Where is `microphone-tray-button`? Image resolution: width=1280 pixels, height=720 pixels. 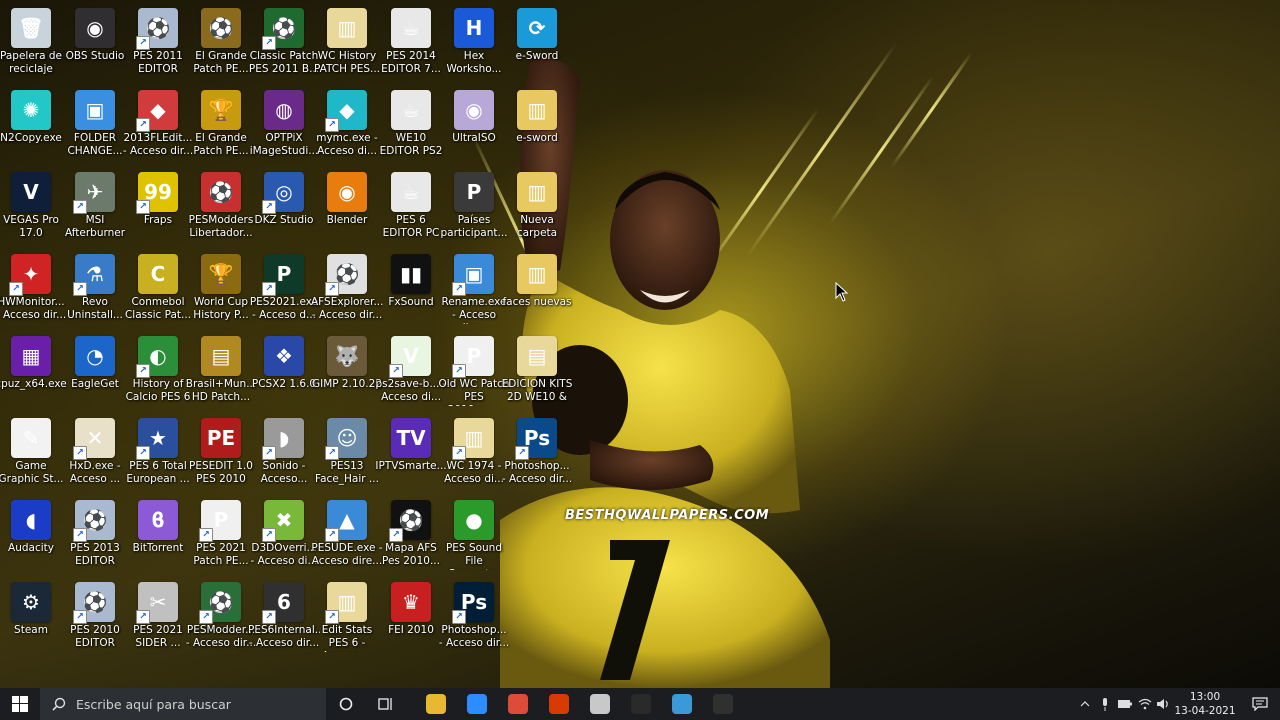
microphone-tray-button is located at coordinates (1105, 704).